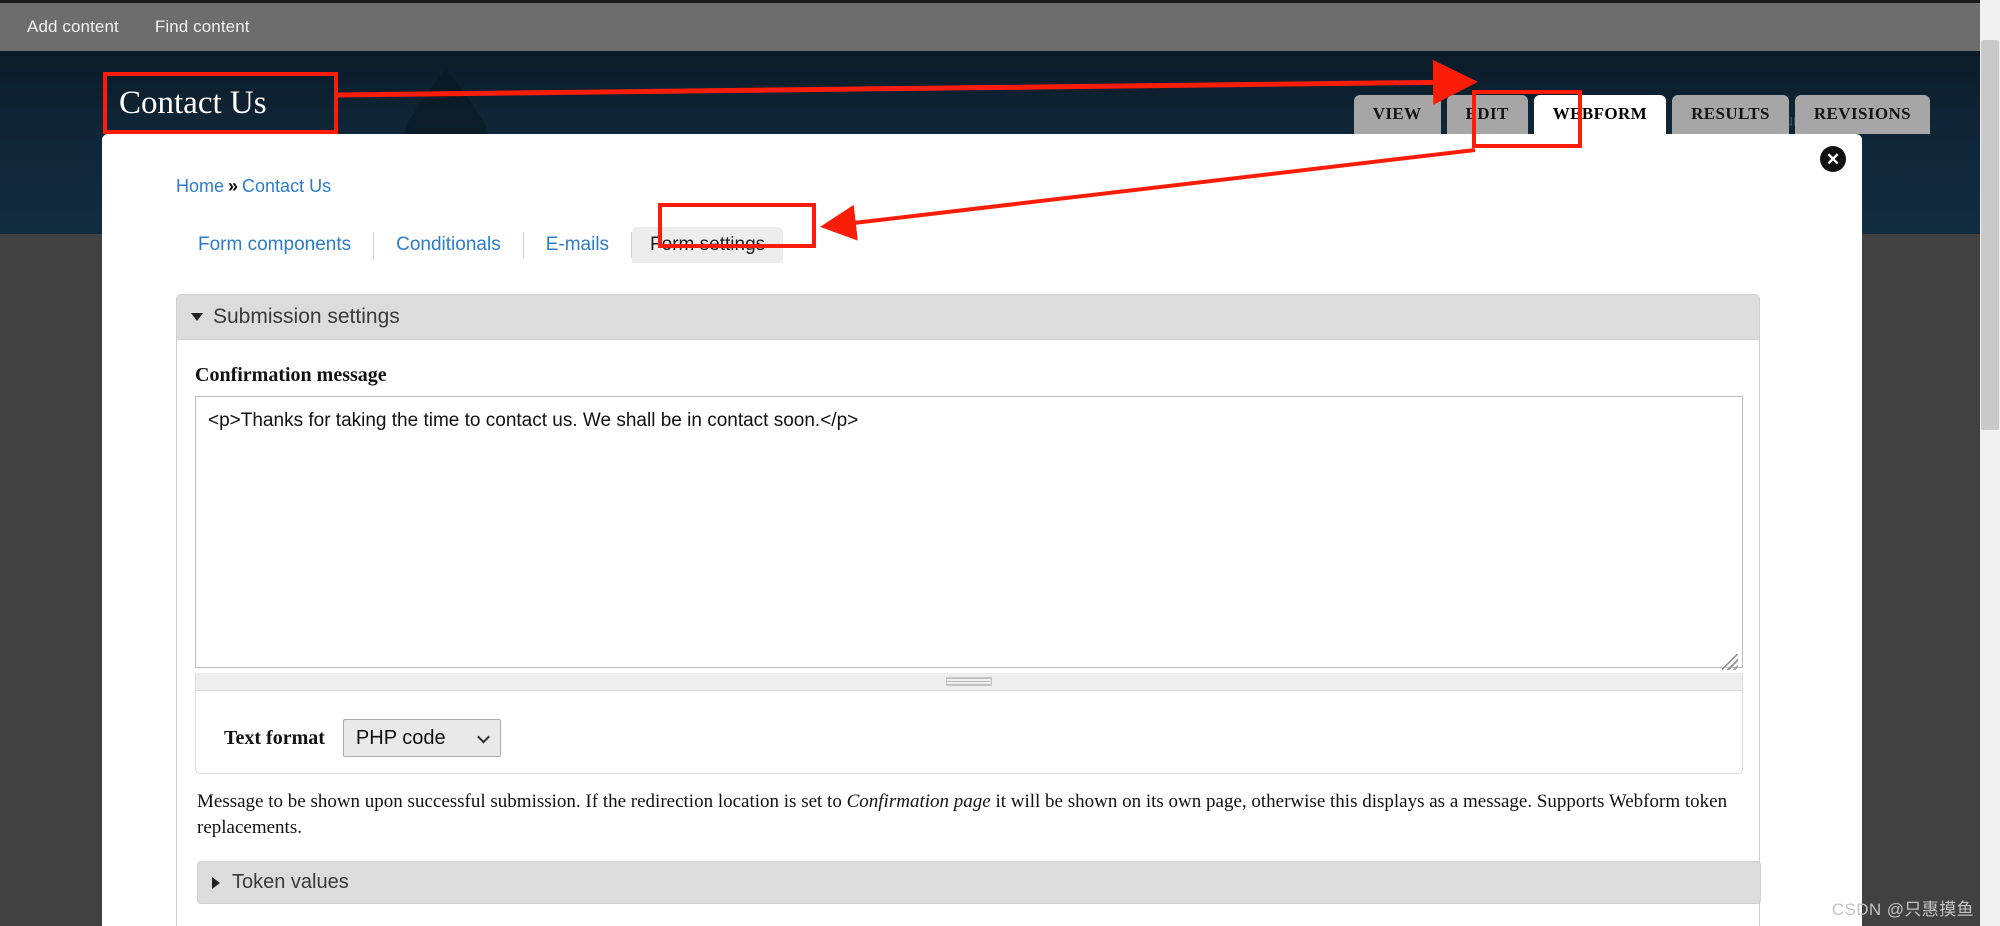 Image resolution: width=2000 pixels, height=926 pixels. I want to click on chevron-right-icon, so click(216, 882).